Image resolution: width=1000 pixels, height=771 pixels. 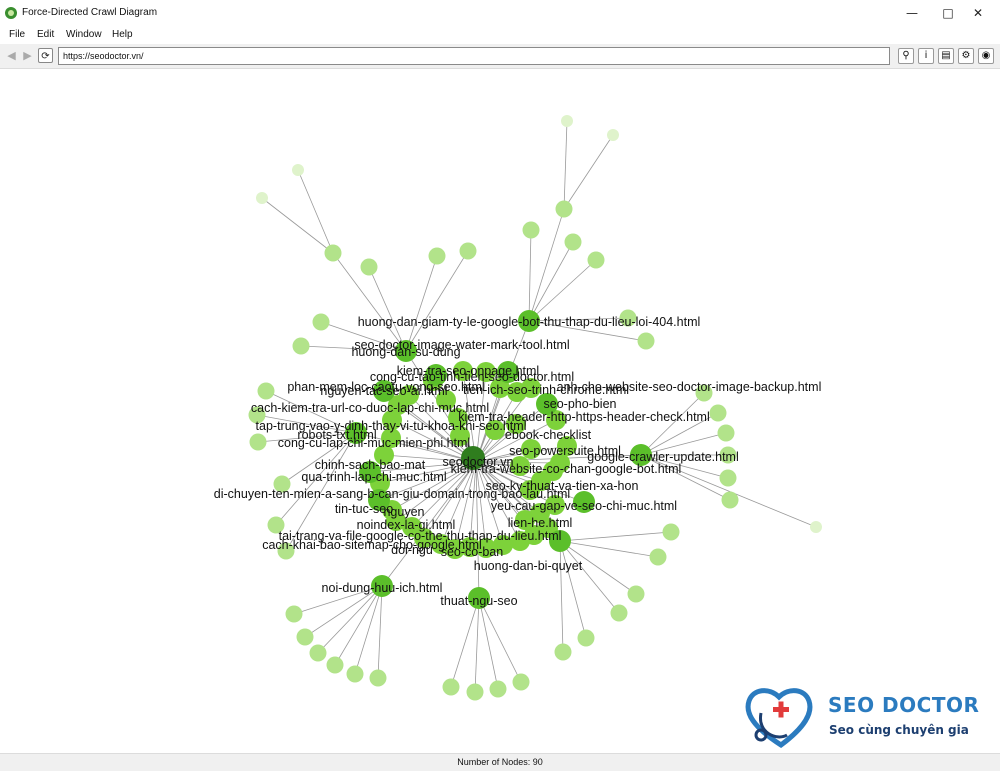 What do you see at coordinates (912, 13) in the screenshot?
I see `minimize-icon: —` at bounding box center [912, 13].